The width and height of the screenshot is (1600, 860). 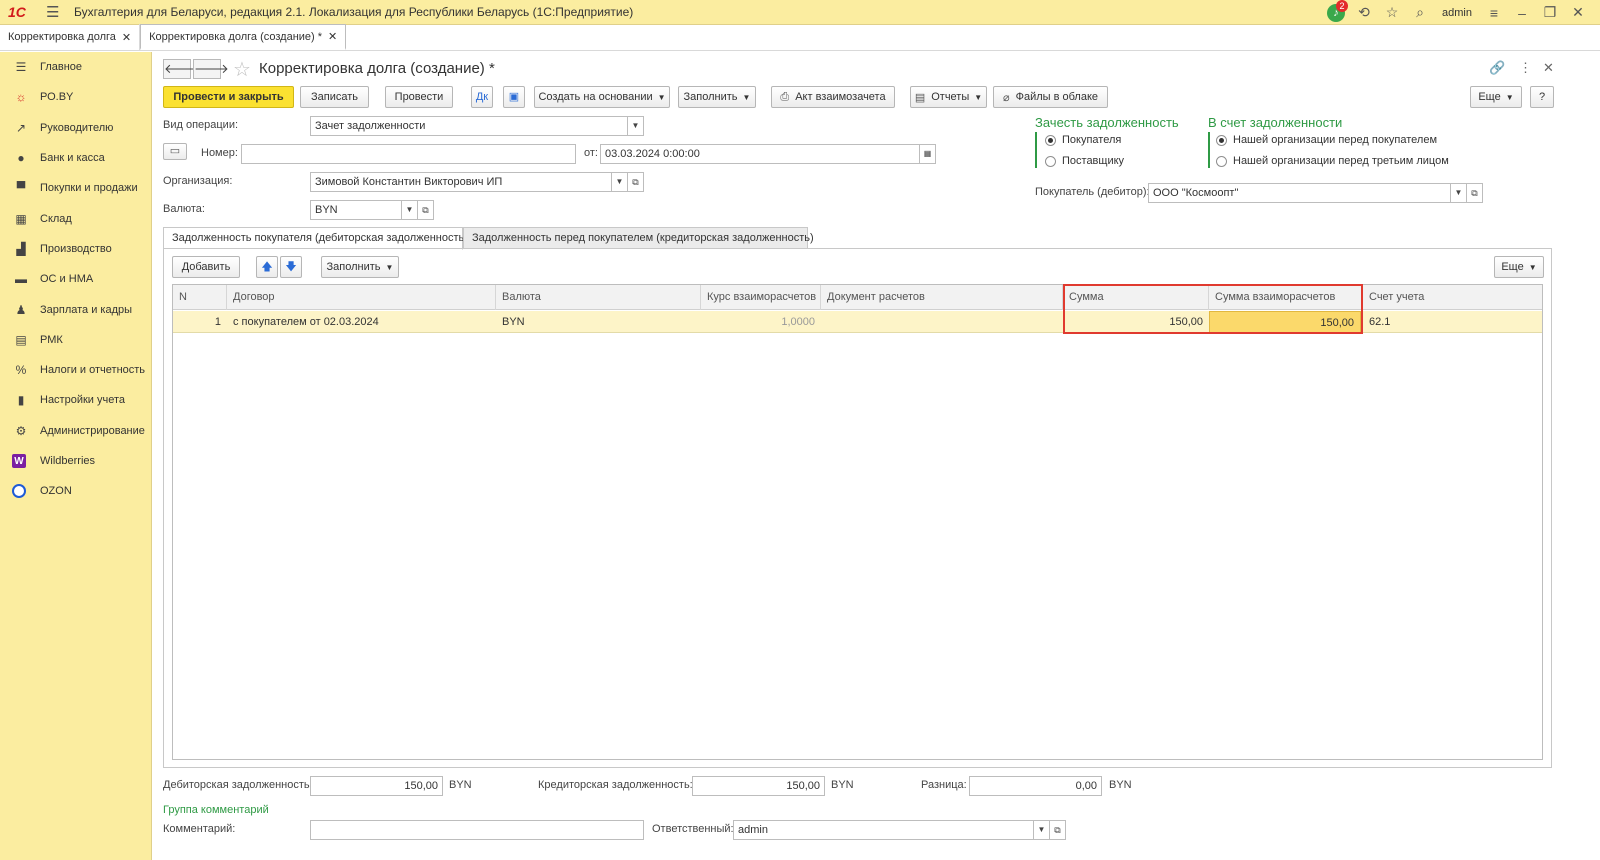 I want to click on open-tab-debt-adjustment: Корректировка долга ✕, so click(x=70, y=37).